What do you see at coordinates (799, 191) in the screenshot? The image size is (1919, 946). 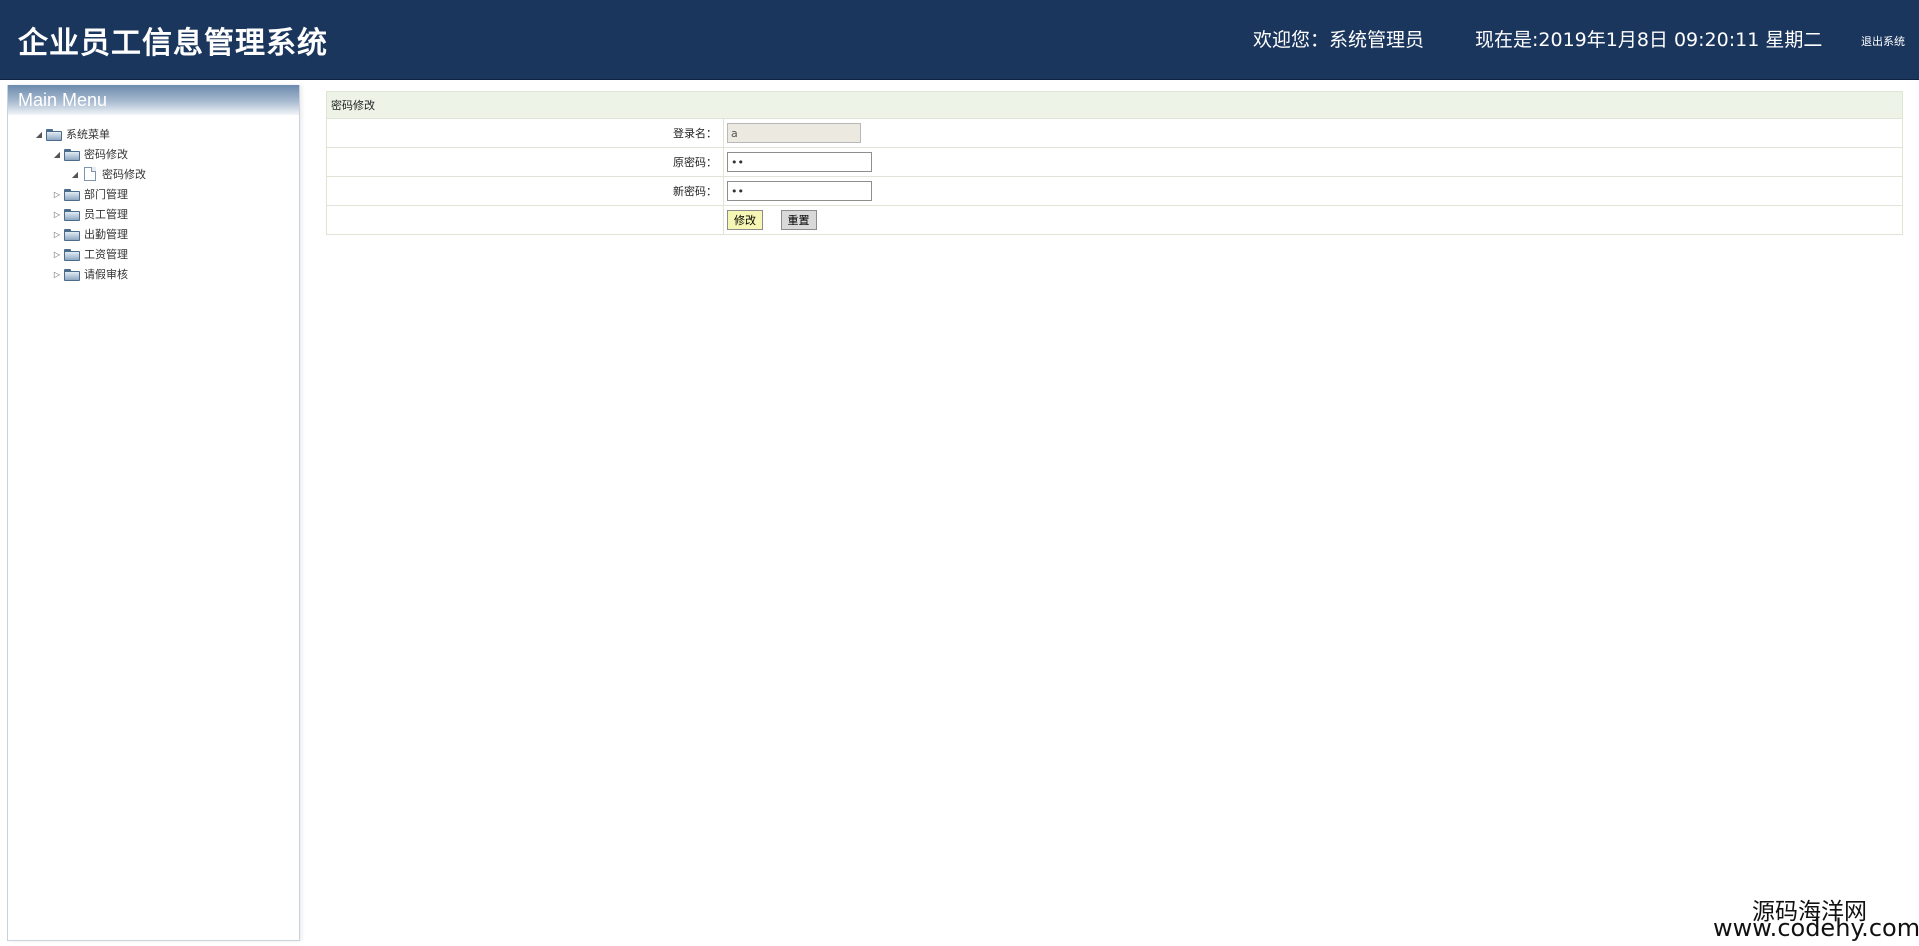 I see `new-password-field` at bounding box center [799, 191].